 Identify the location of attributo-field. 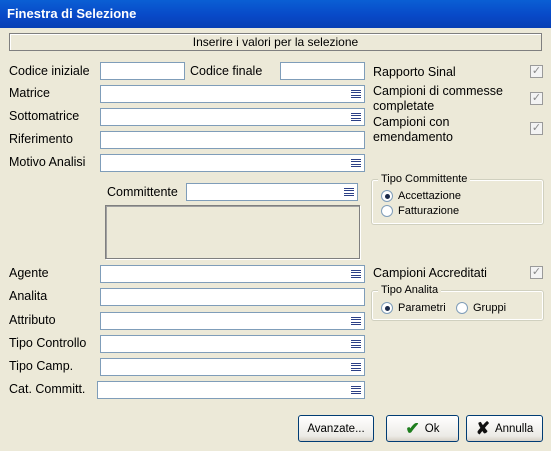
(232, 321).